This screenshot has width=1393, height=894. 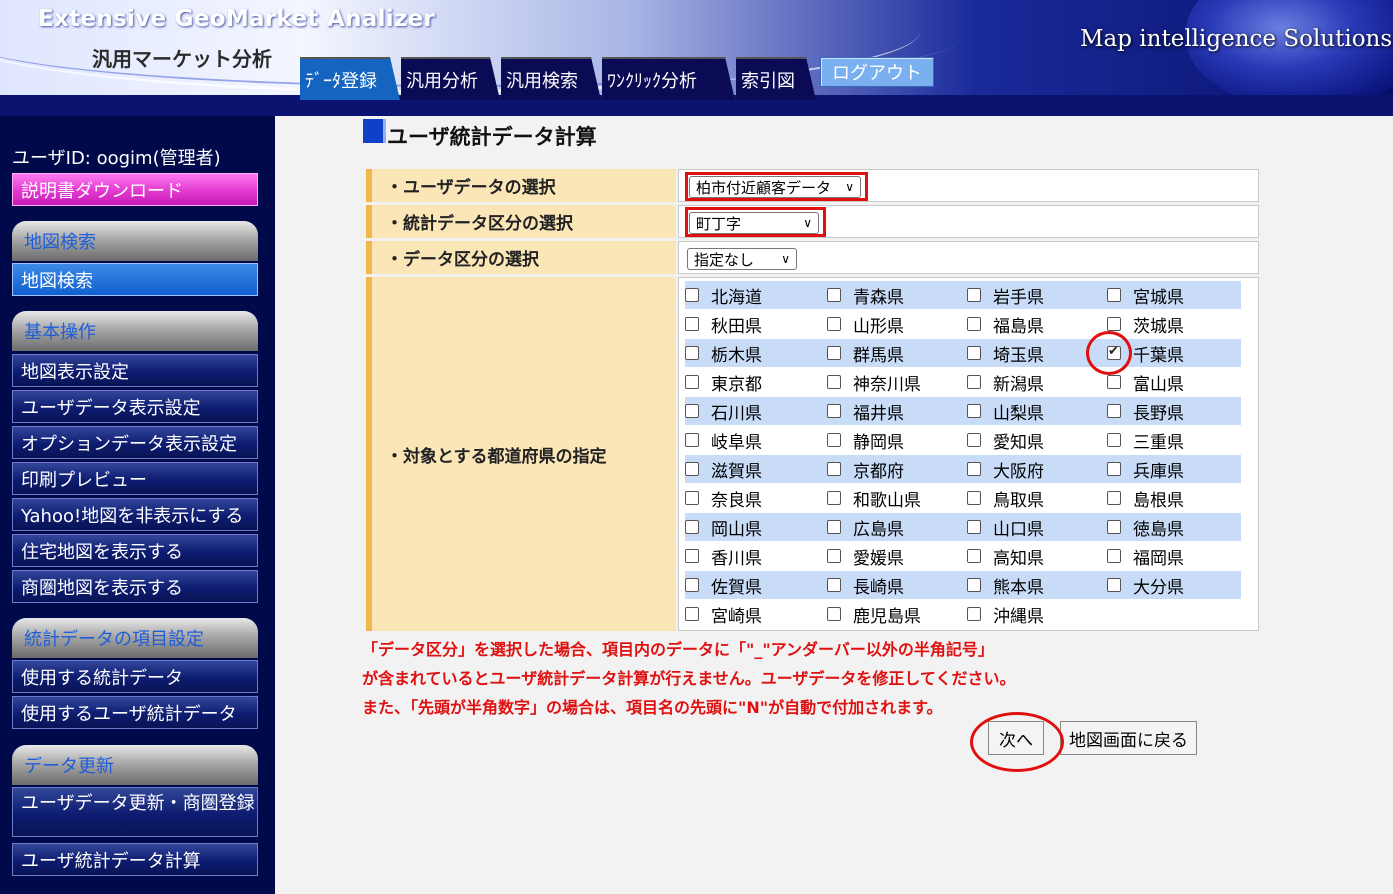 I want to click on prefecture-option: 新潟県, so click(x=1005, y=382).